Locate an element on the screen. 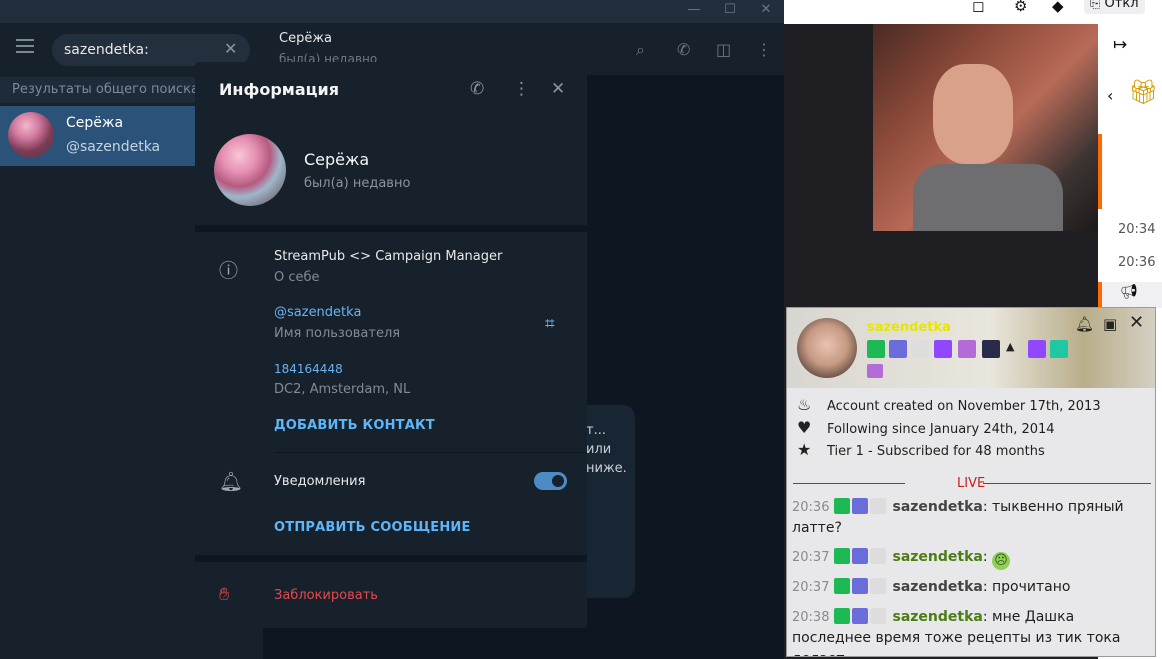 The image size is (1162, 659). bio-label: О себе is located at coordinates (297, 277).